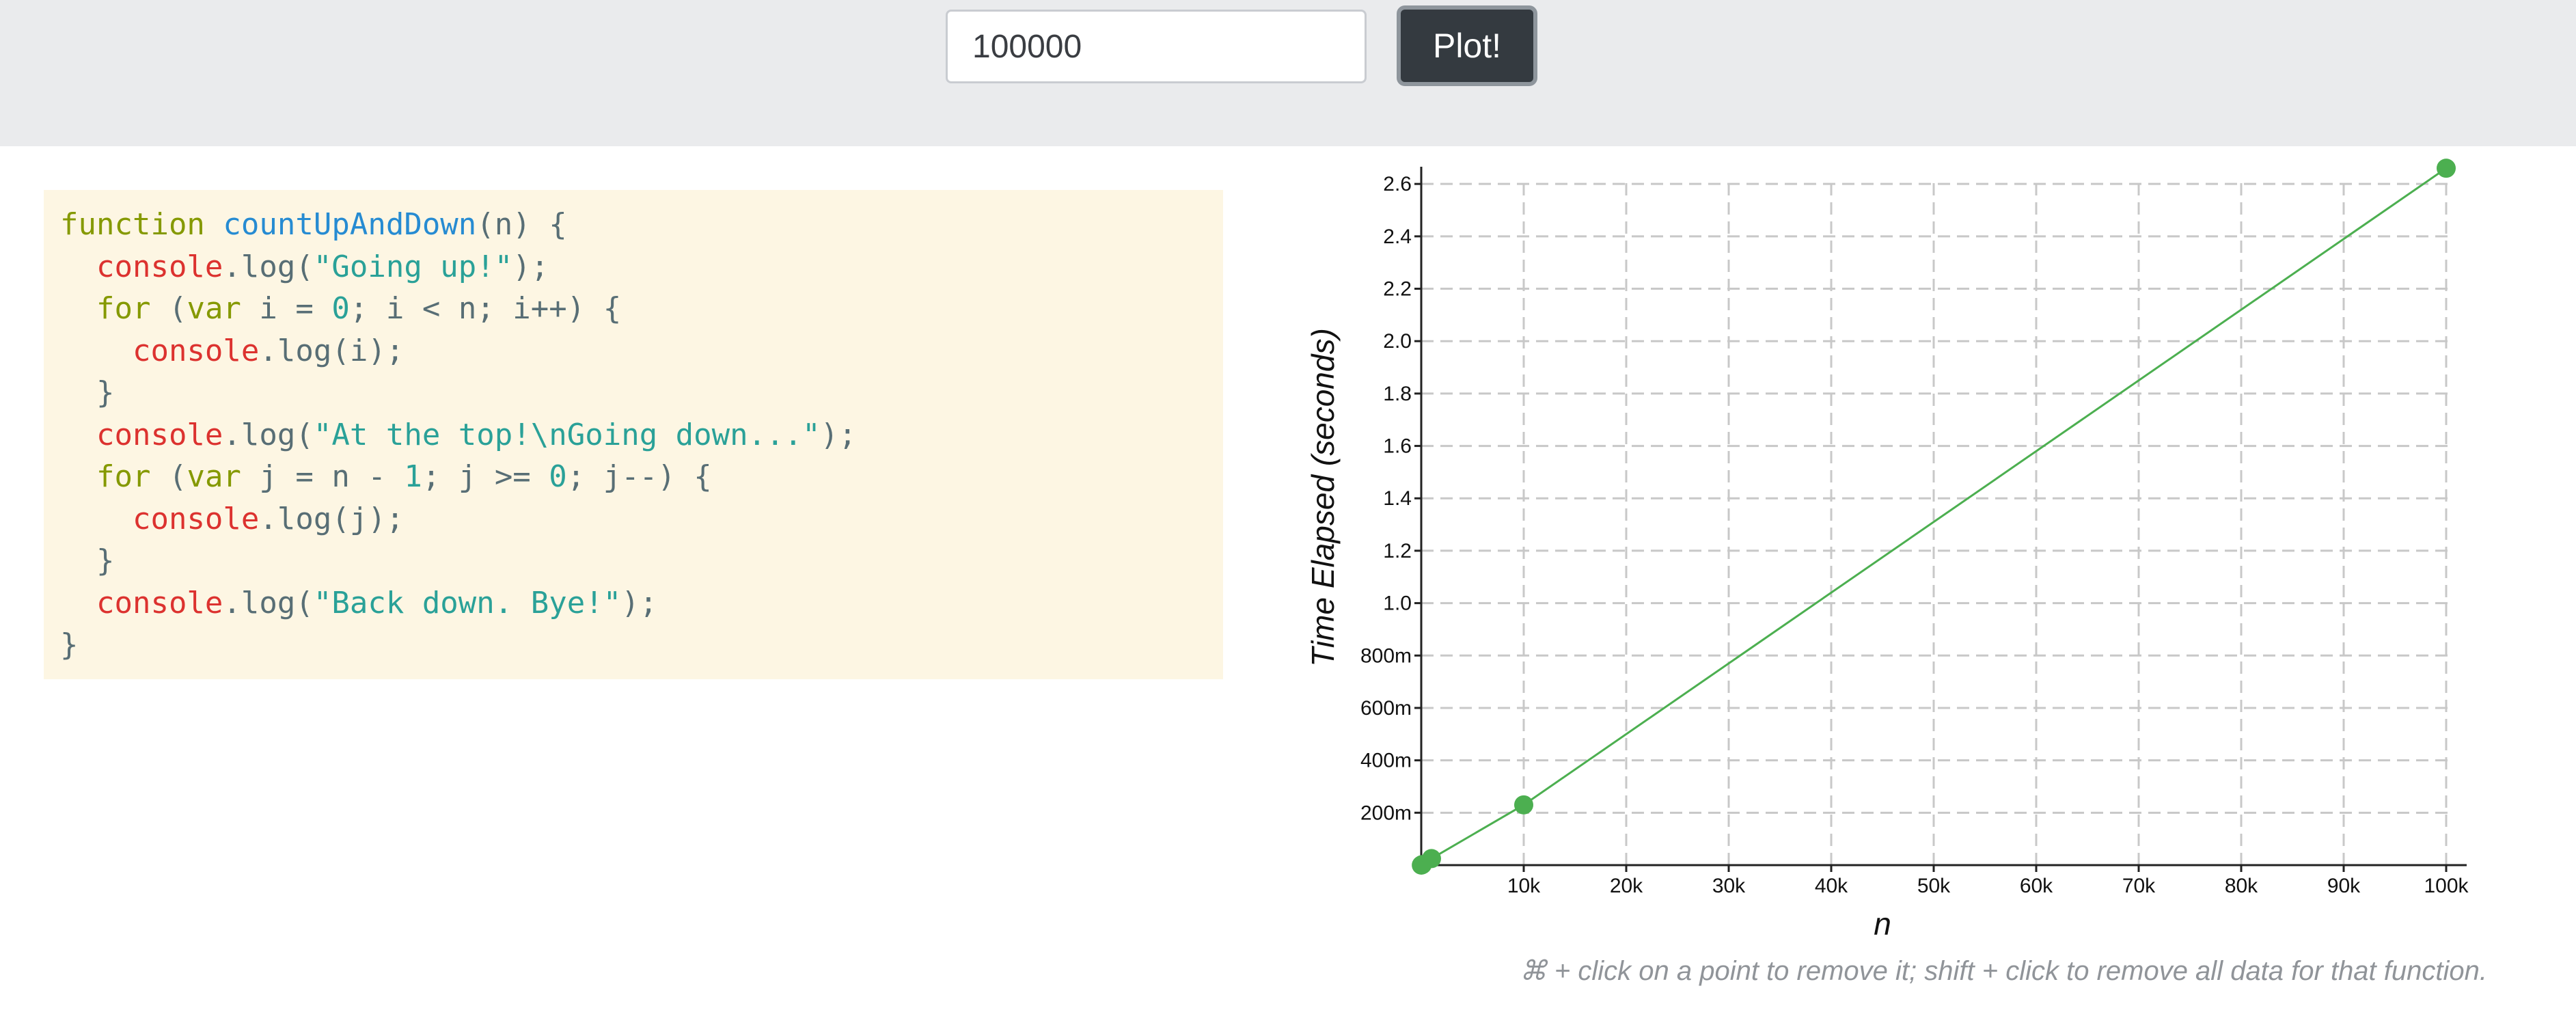  Describe the element at coordinates (521, 224) in the screenshot. I see `code-token: (n) {` at that location.